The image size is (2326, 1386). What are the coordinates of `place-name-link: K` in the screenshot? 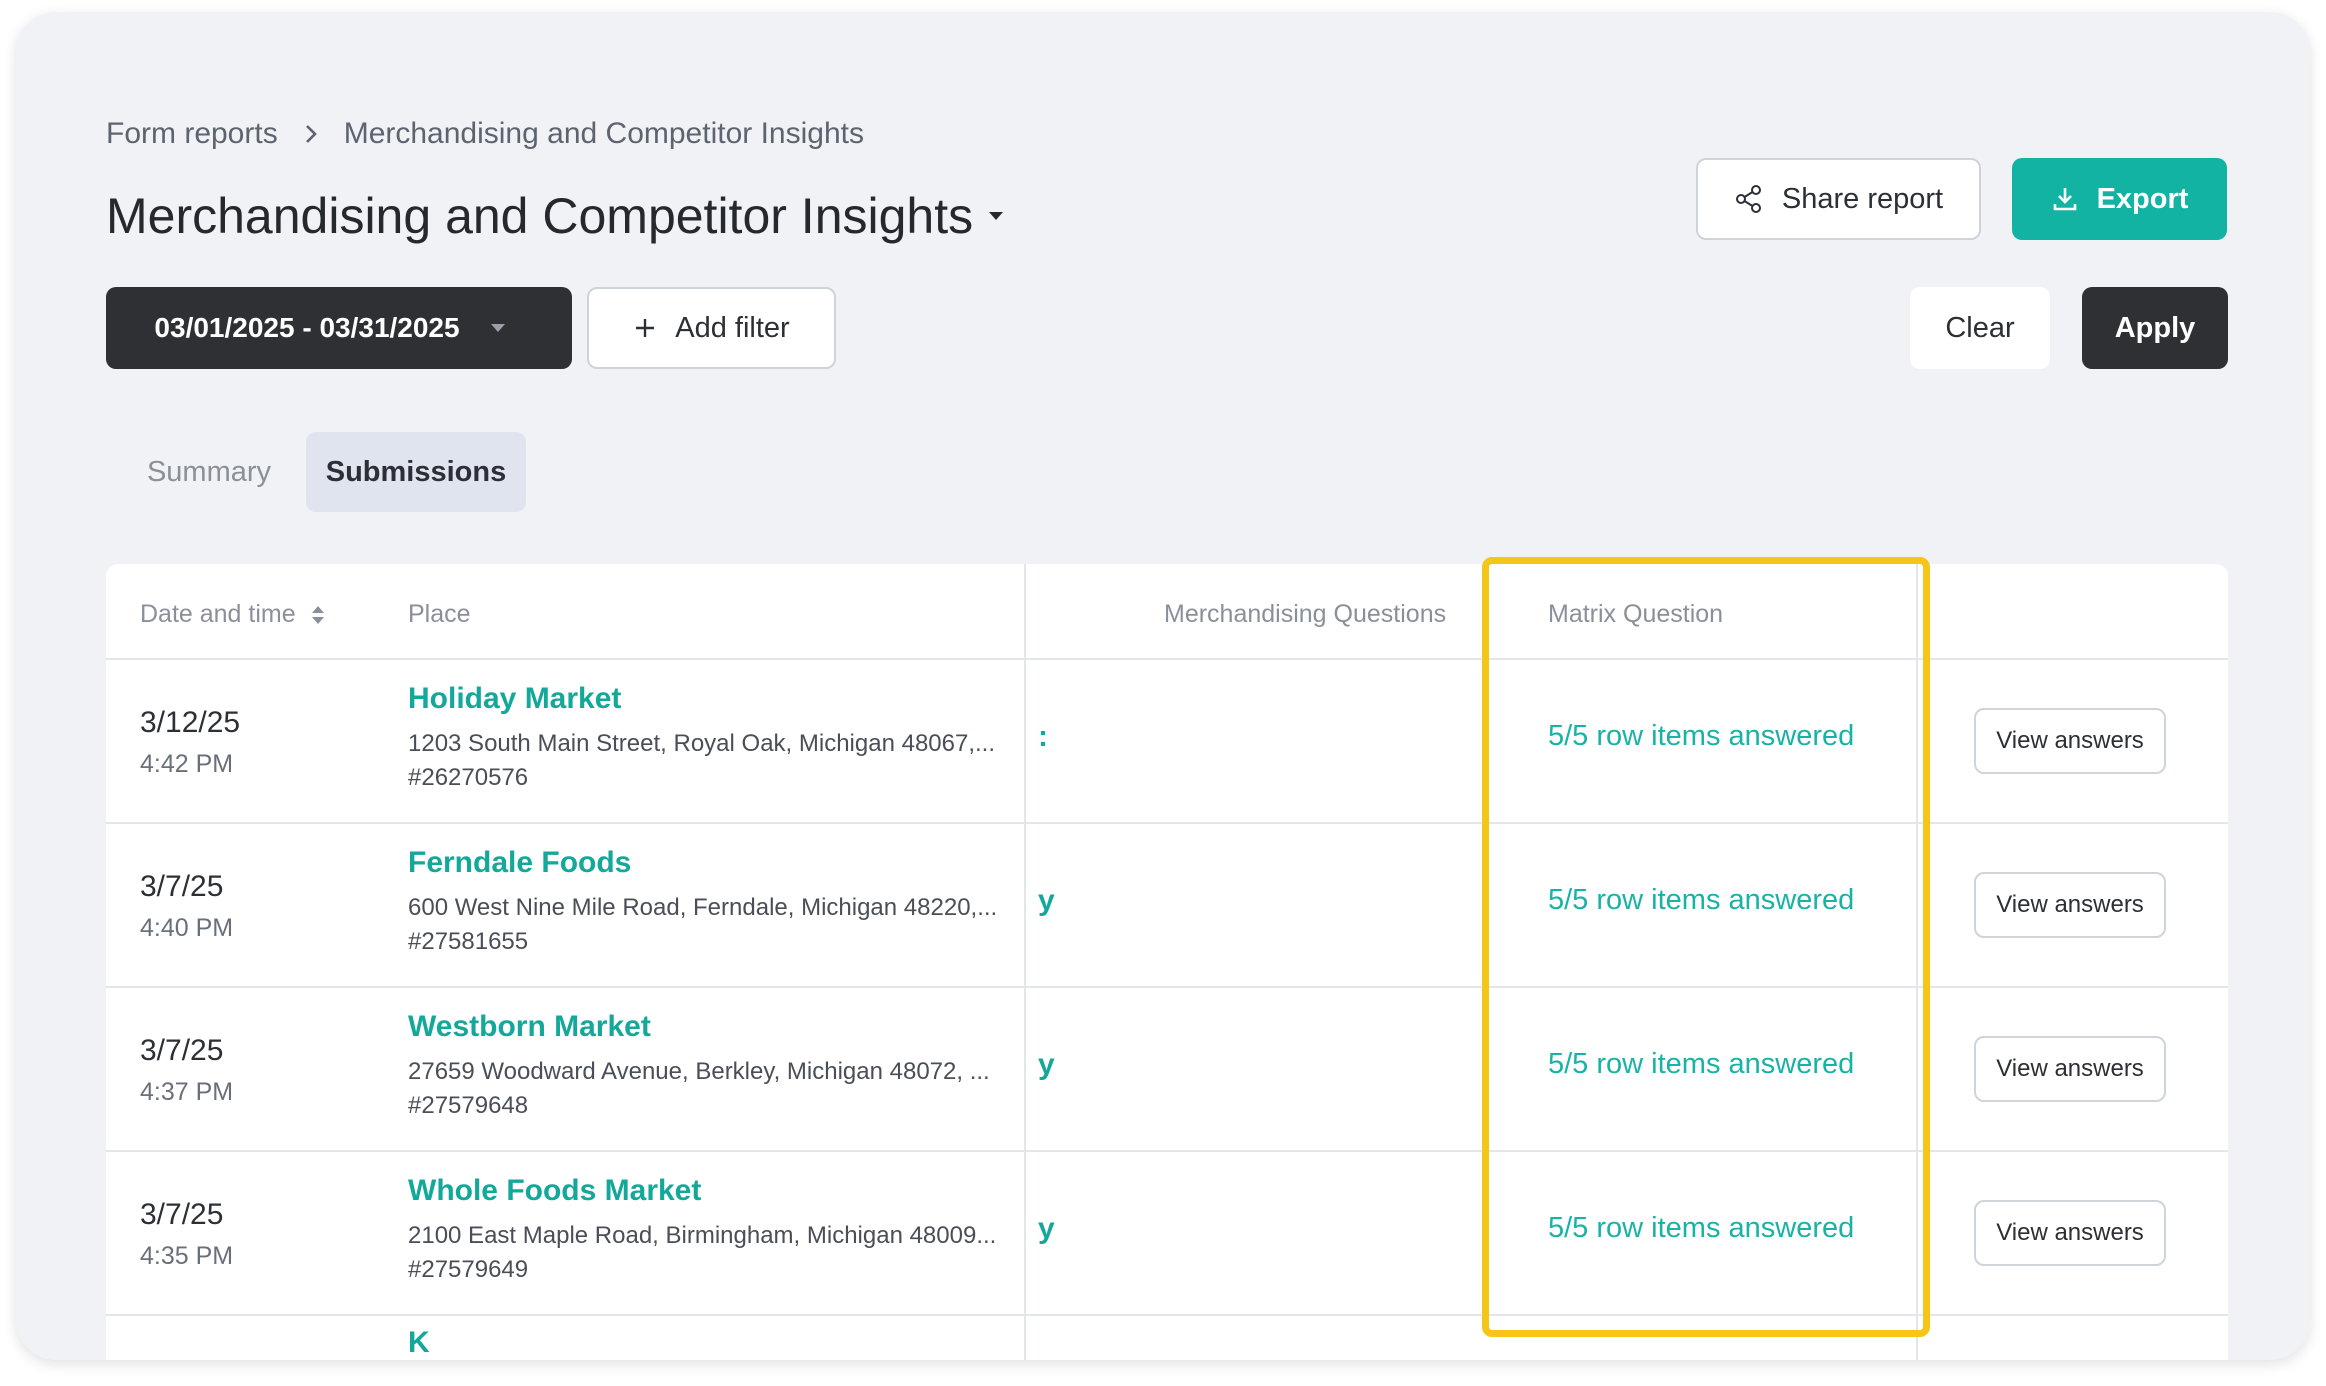 It's located at (419, 1343).